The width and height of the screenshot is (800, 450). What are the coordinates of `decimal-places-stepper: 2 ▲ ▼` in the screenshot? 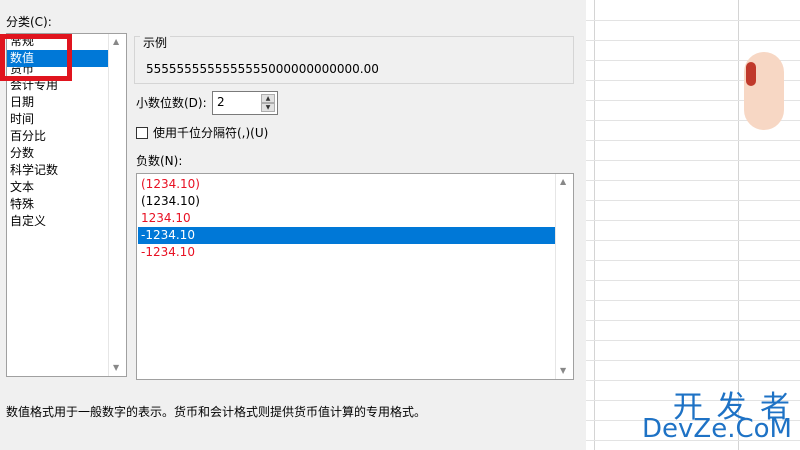 It's located at (245, 103).